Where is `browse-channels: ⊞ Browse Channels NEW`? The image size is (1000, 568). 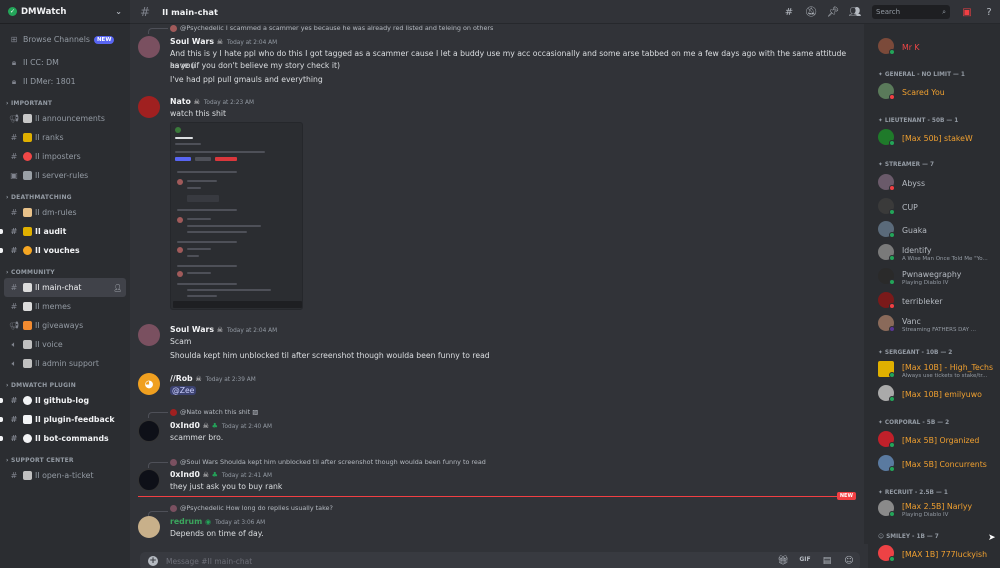 browse-channels: ⊞ Browse Channels NEW is located at coordinates (65, 39).